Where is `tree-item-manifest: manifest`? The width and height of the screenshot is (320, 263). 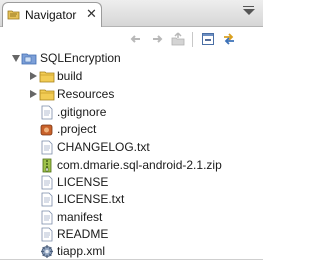 tree-item-manifest: manifest is located at coordinates (131, 217).